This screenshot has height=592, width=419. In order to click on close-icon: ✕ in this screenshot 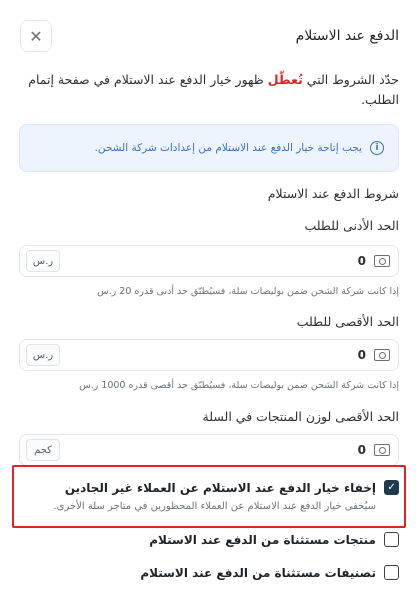, I will do `click(36, 36)`.